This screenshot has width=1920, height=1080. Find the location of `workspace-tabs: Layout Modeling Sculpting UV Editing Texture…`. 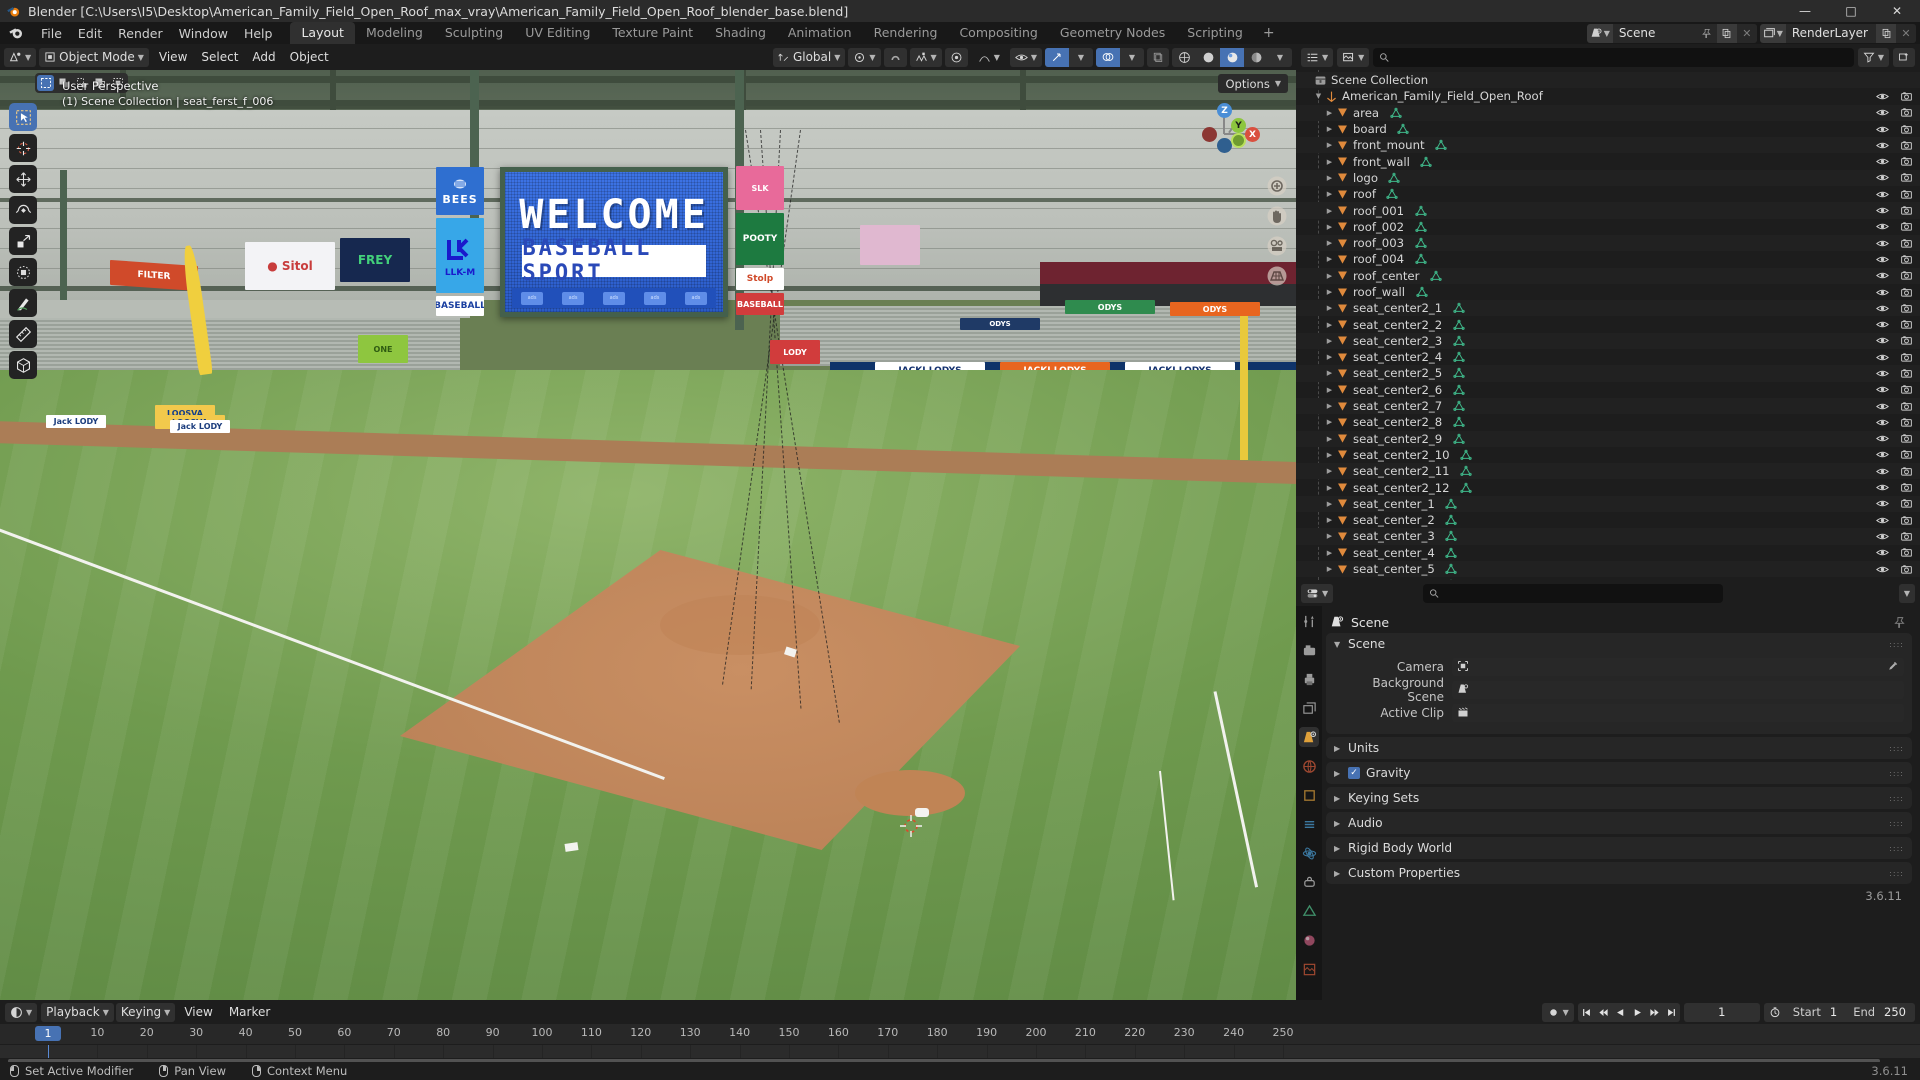

workspace-tabs: Layout Modeling Sculpting UV Editing Texture… is located at coordinates (771, 33).